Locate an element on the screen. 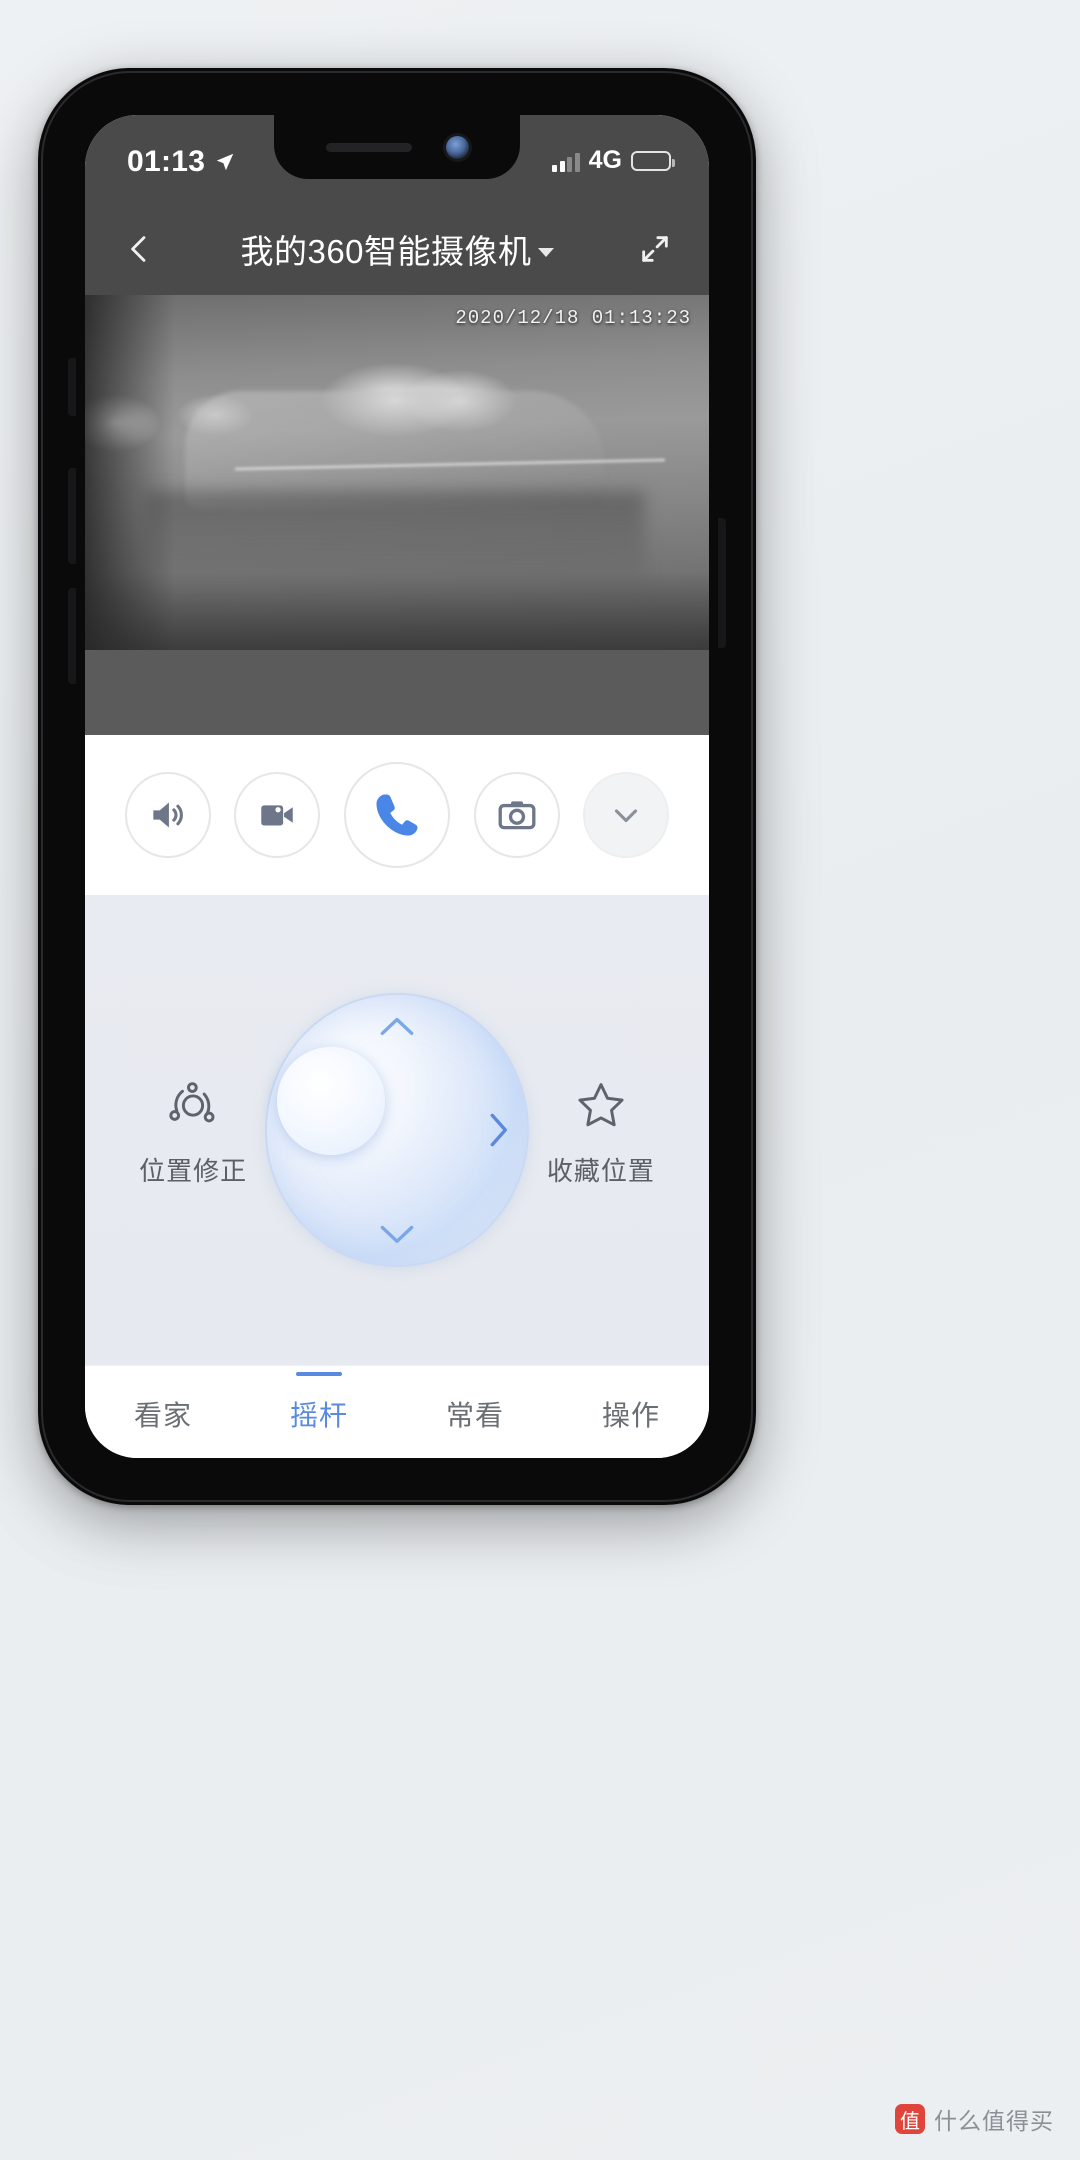 The image size is (1080, 2160). video-timestamp: 2020/12/18 01:13:23 is located at coordinates (573, 318).